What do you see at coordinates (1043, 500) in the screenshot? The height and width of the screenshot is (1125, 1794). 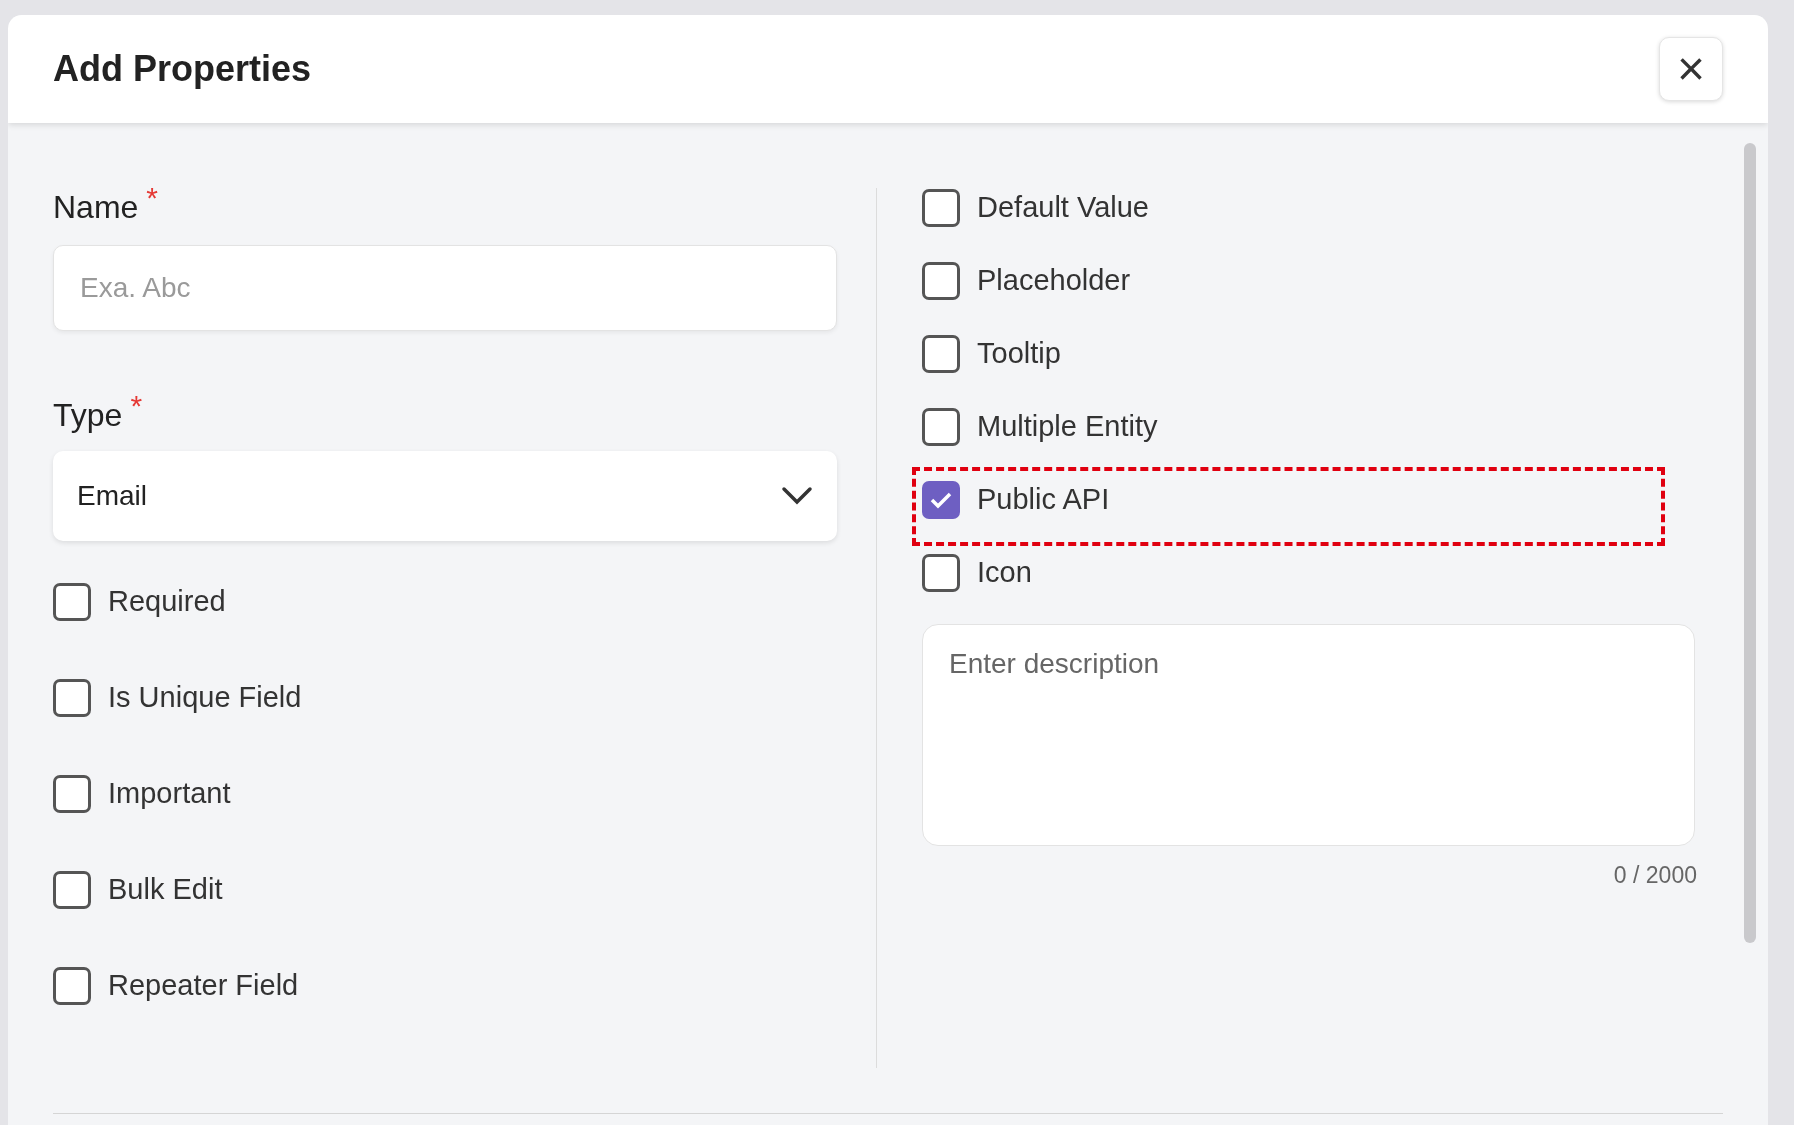 I see `checkbox-label: Public API` at bounding box center [1043, 500].